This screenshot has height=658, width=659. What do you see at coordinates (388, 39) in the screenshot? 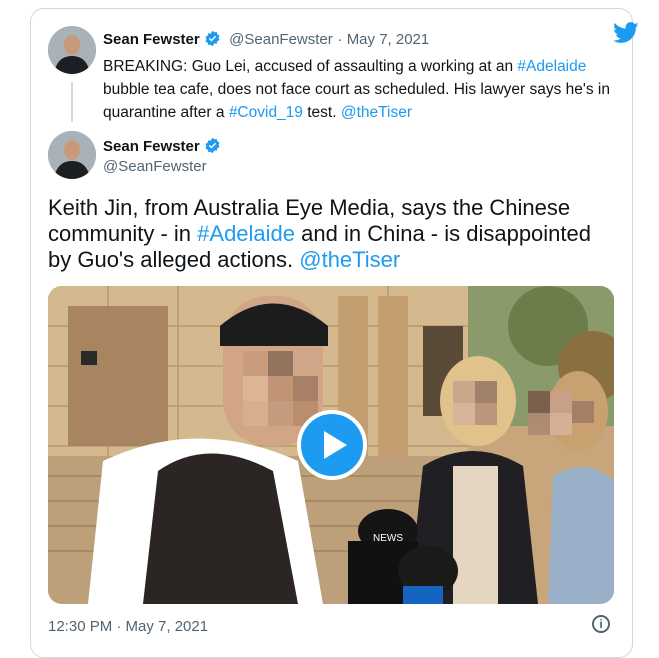
I see `tweet-date: May 7, 2021` at bounding box center [388, 39].